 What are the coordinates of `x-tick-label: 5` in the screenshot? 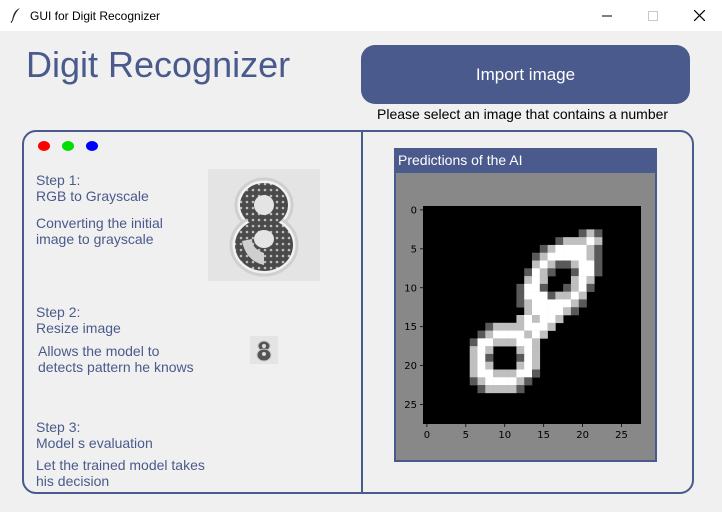 It's located at (466, 435).